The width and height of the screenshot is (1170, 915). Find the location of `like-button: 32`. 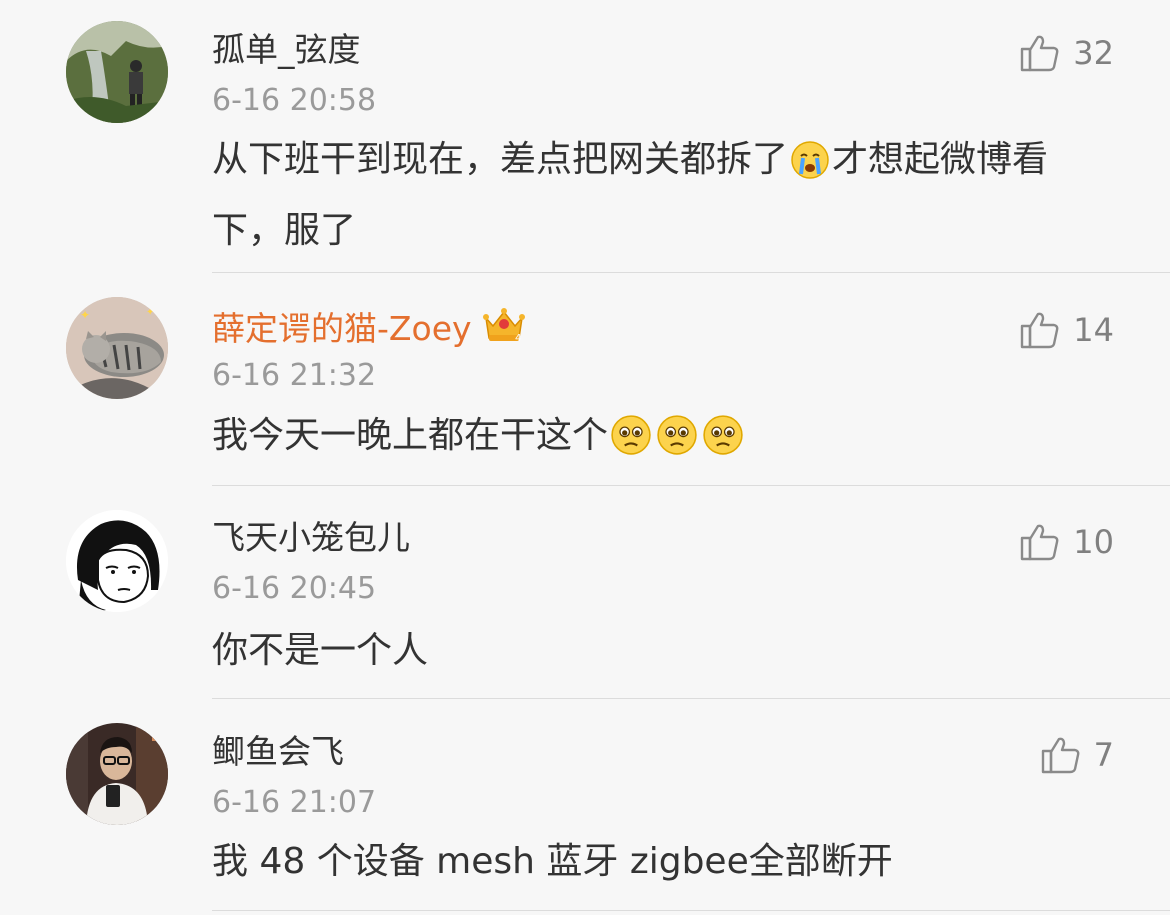

like-button: 32 is located at coordinates (1066, 53).